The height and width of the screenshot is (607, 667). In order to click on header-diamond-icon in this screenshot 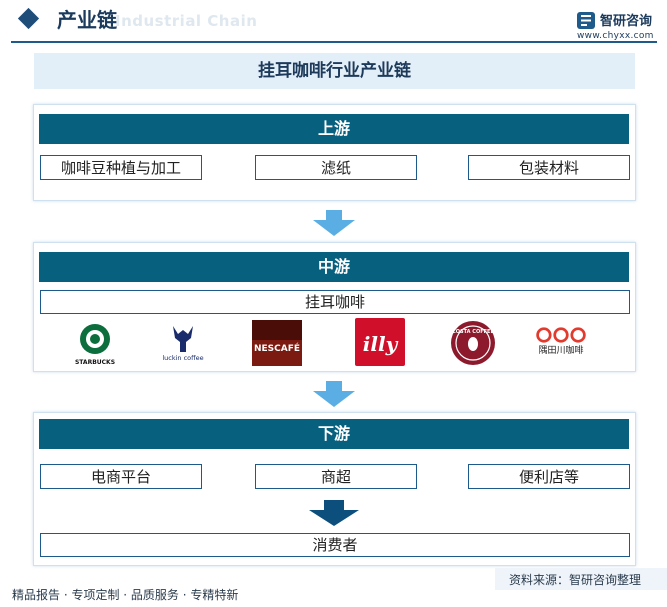, I will do `click(28, 18)`.